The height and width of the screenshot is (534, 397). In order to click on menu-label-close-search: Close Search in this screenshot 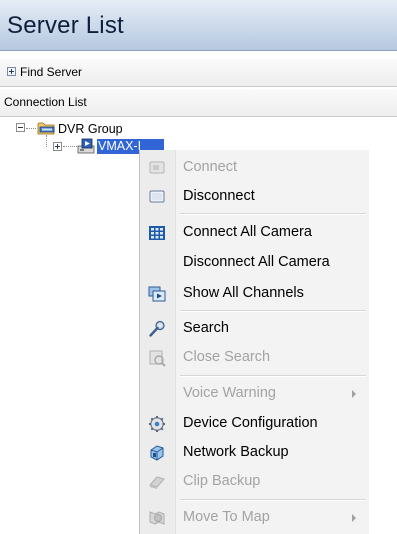, I will do `click(227, 357)`.